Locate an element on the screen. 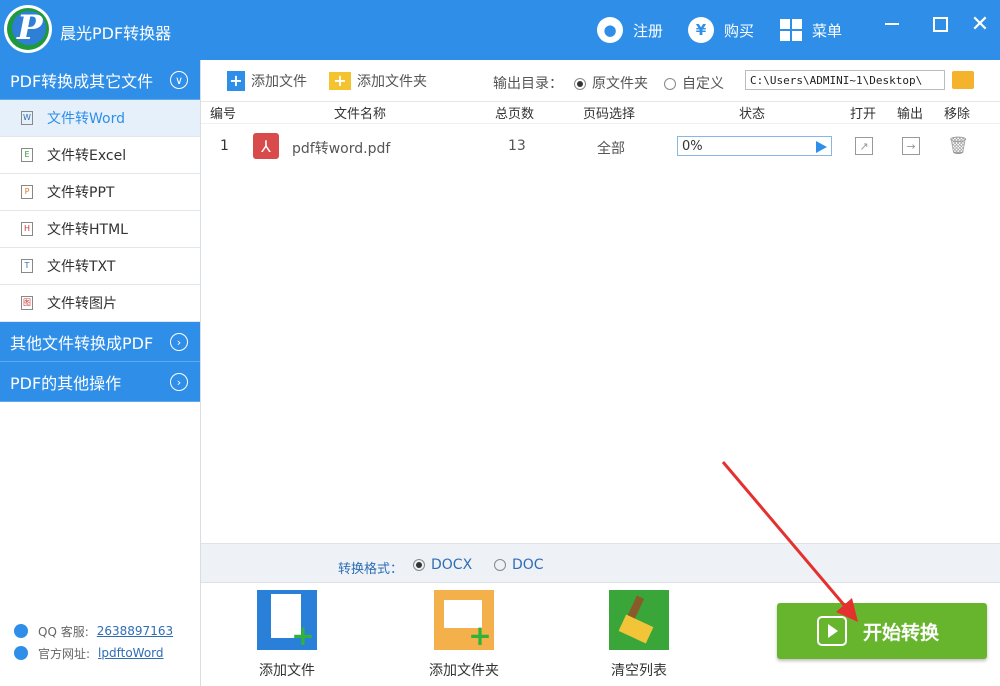 Image resolution: width=1000 pixels, height=686 pixels. browse-folder-icon is located at coordinates (963, 80).